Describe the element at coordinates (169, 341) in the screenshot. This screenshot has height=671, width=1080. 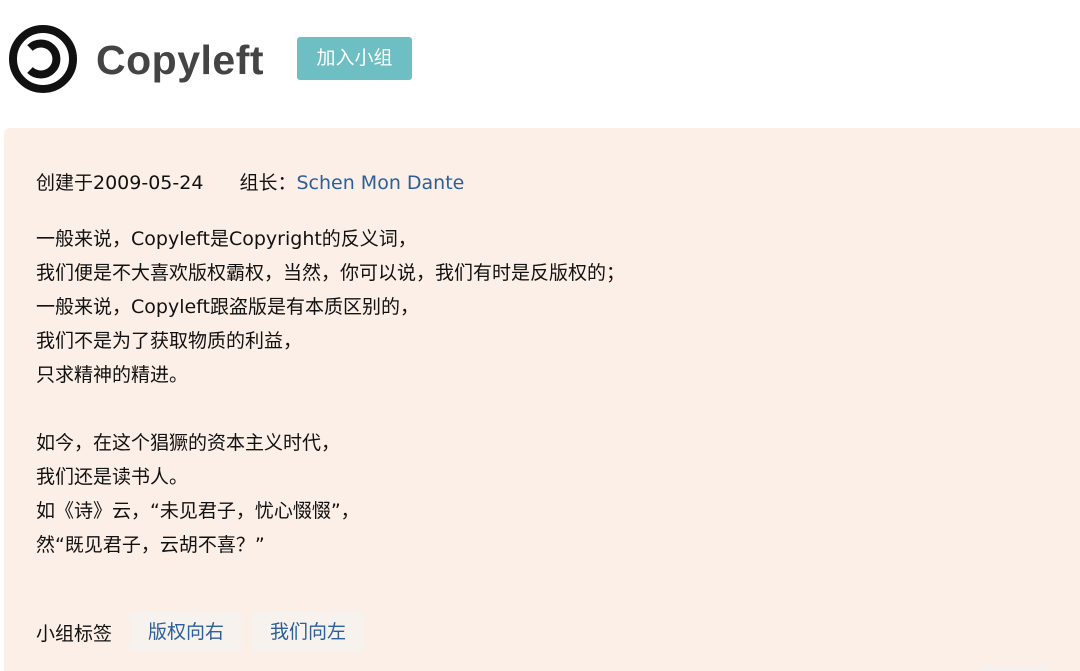
I see `intro-line: 我们不是为了获取物质的利益，` at that location.